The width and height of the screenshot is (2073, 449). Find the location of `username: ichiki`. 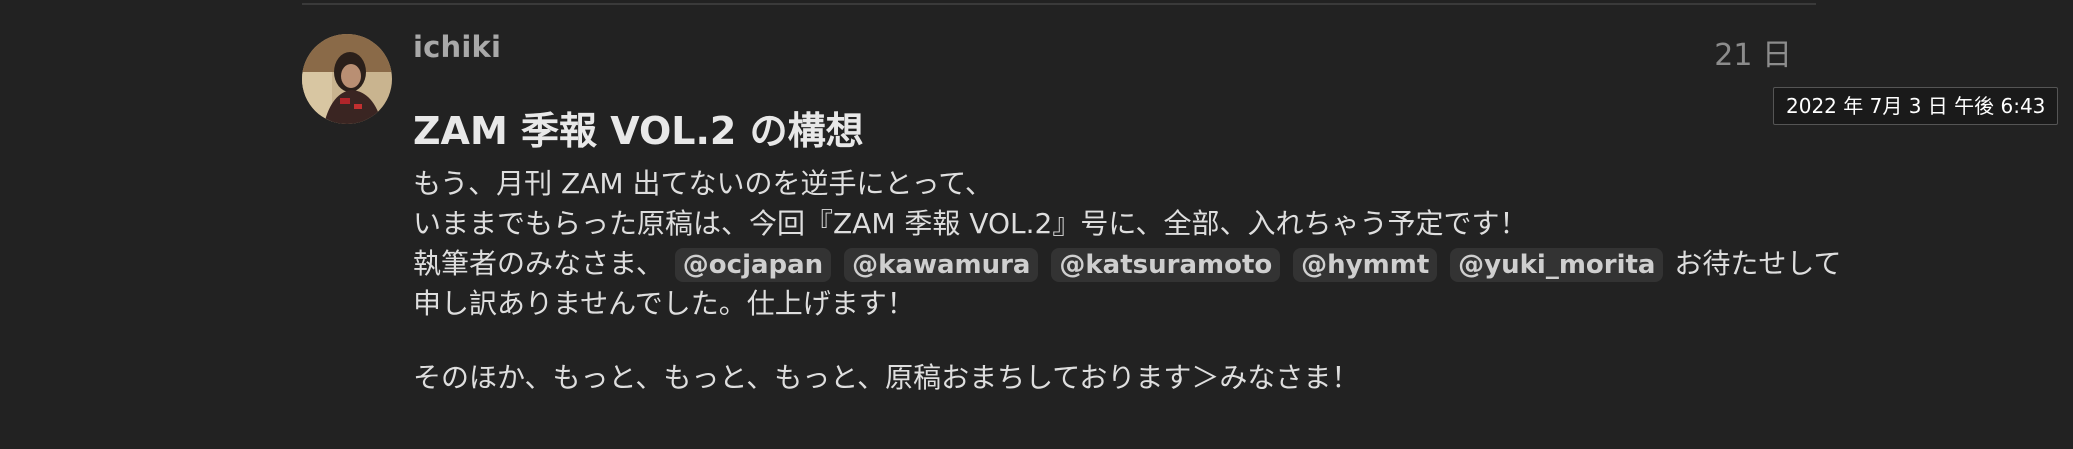

username: ichiki is located at coordinates (457, 47).